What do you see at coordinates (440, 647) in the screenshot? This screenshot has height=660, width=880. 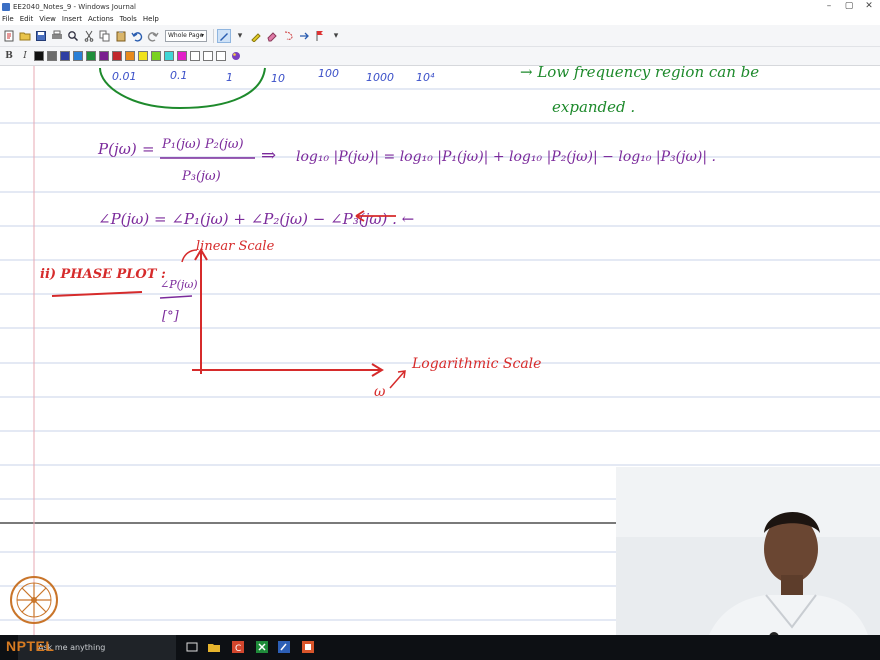 I see `windows-taskbar: Ask me anything C` at bounding box center [440, 647].